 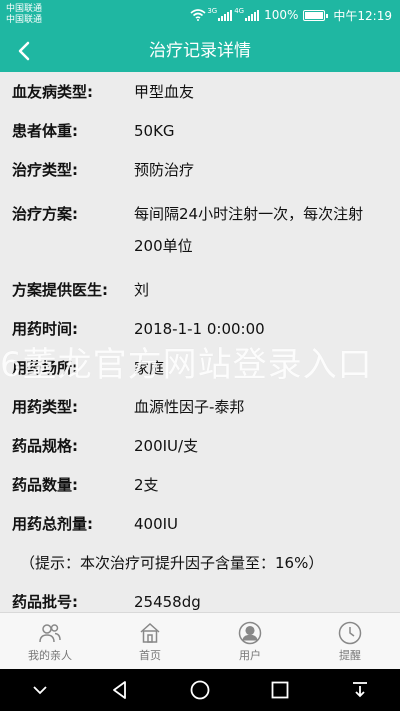 What do you see at coordinates (45, 170) in the screenshot?
I see `field-label: 治疗类型:` at bounding box center [45, 170].